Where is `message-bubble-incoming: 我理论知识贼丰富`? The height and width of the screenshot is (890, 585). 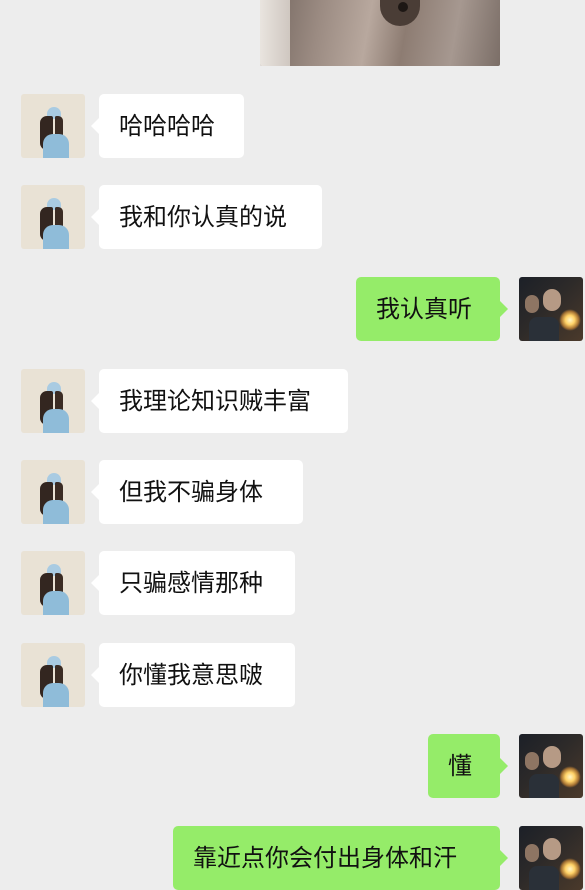
message-bubble-incoming: 我理论知识贼丰富 is located at coordinates (219, 401).